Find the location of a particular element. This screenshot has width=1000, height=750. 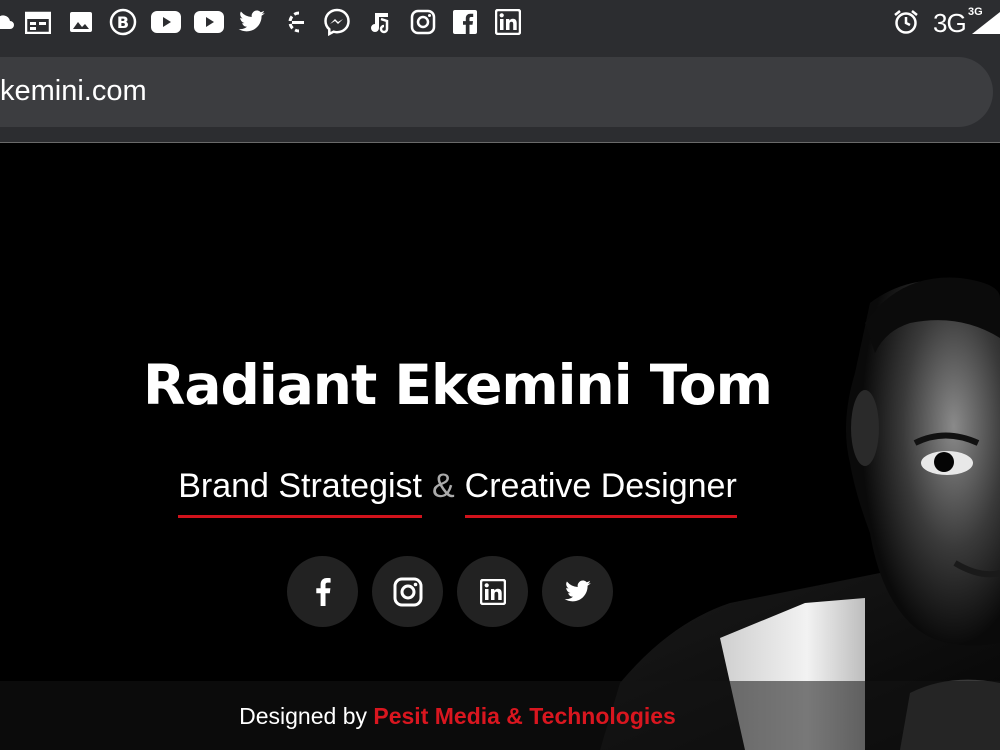

linkedin-link is located at coordinates (492, 591).